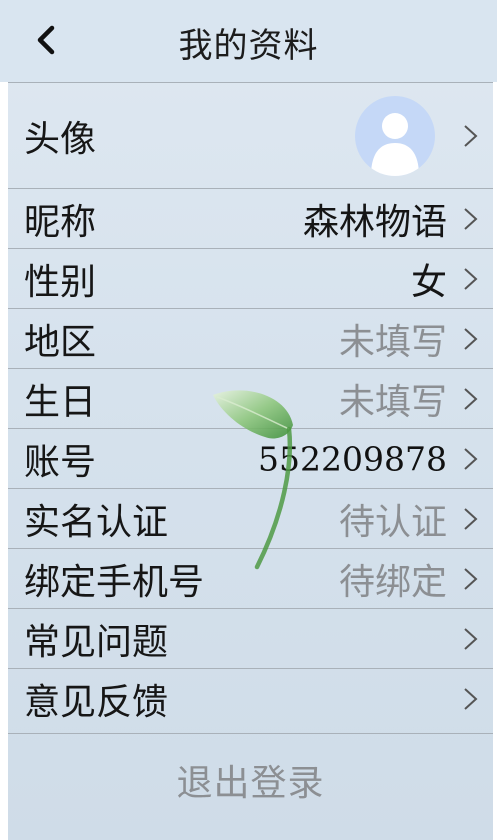 The image size is (497, 840). I want to click on top-nav-bar: 我的资料, so click(248, 41).